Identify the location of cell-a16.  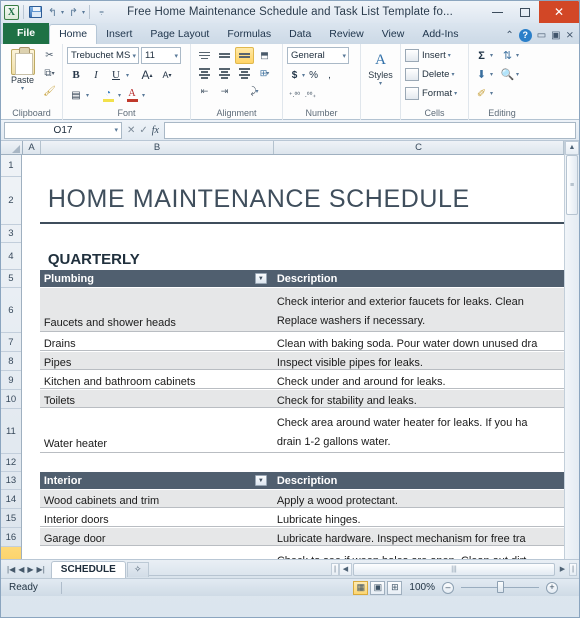
(31, 537).